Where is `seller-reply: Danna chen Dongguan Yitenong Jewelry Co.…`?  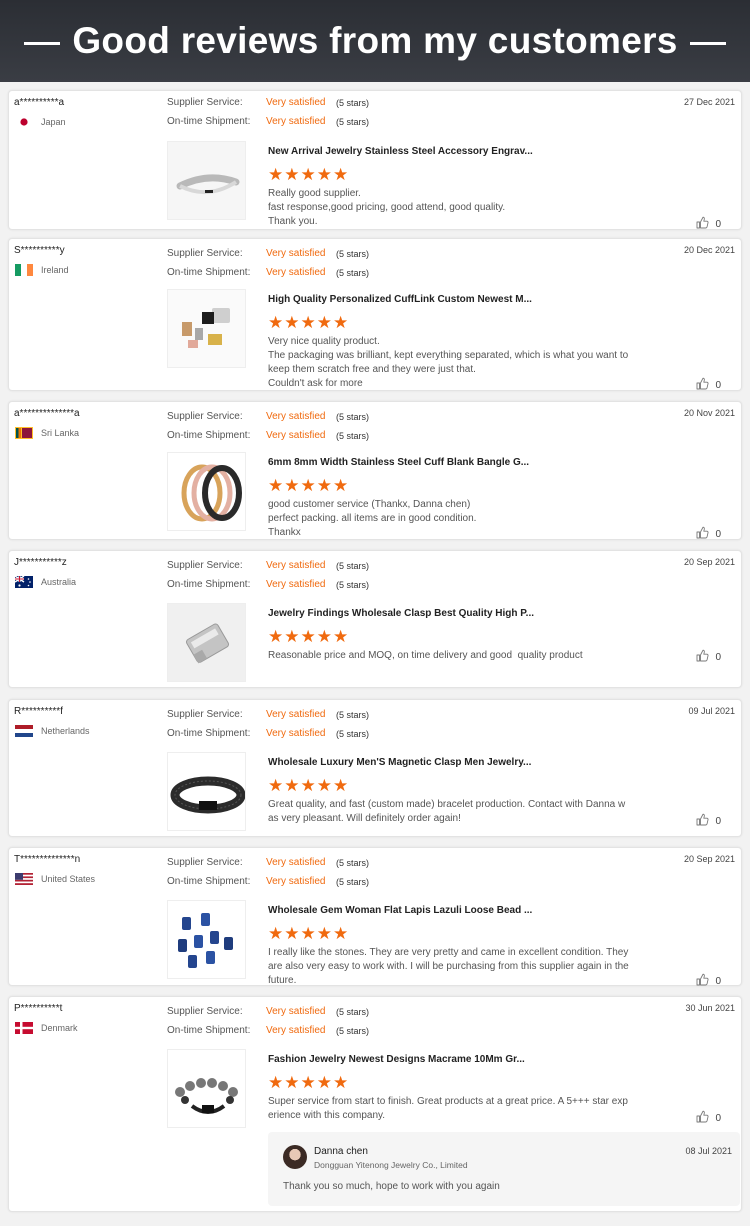
seller-reply: Danna chen Dongguan Yitenong Jewelry Co.… is located at coordinates (504, 1169).